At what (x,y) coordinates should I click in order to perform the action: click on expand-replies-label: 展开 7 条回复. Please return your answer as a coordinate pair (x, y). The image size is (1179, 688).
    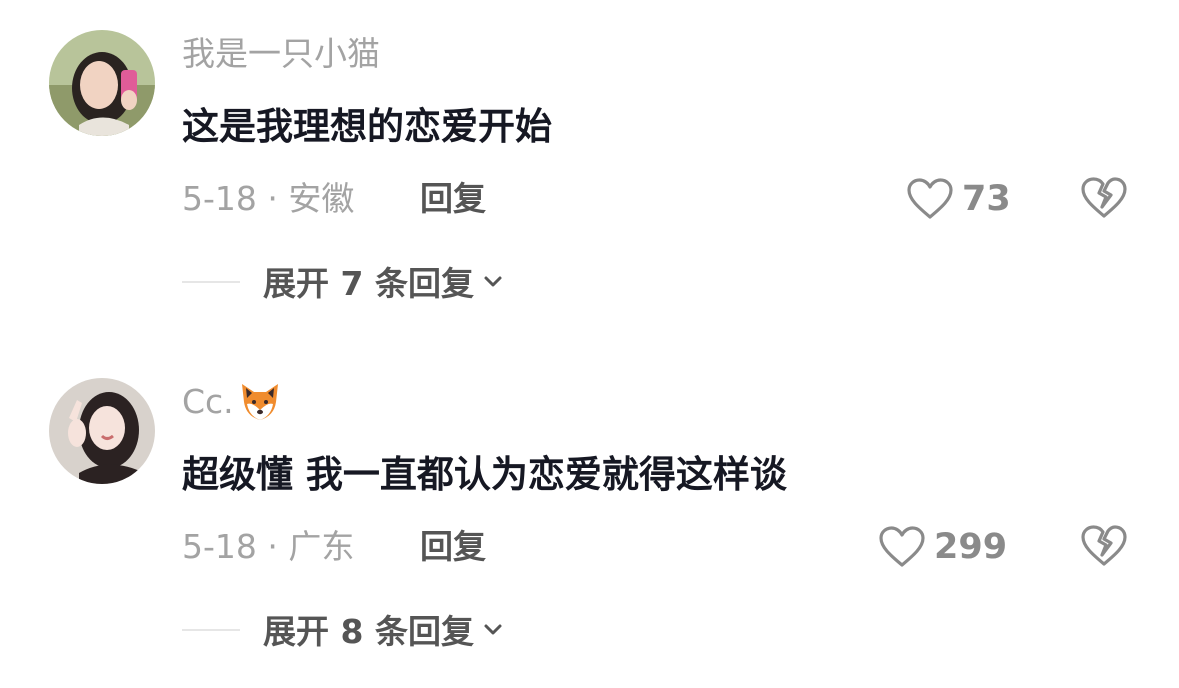
    Looking at the image, I should click on (368, 283).